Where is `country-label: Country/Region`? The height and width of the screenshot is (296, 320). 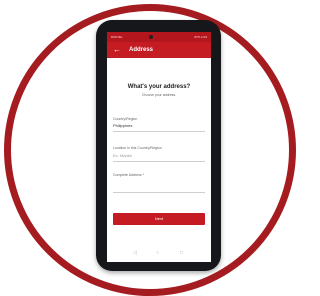 country-label: Country/Region is located at coordinates (125, 119).